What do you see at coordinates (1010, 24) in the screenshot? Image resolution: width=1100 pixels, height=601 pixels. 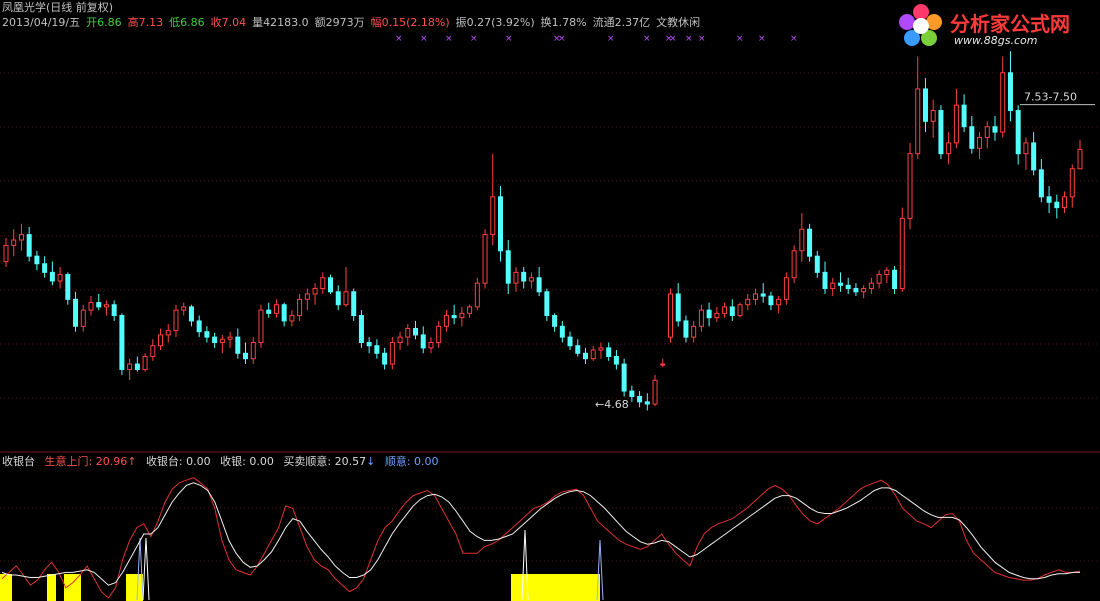 I see `logo-title: 分析家公式网` at bounding box center [1010, 24].